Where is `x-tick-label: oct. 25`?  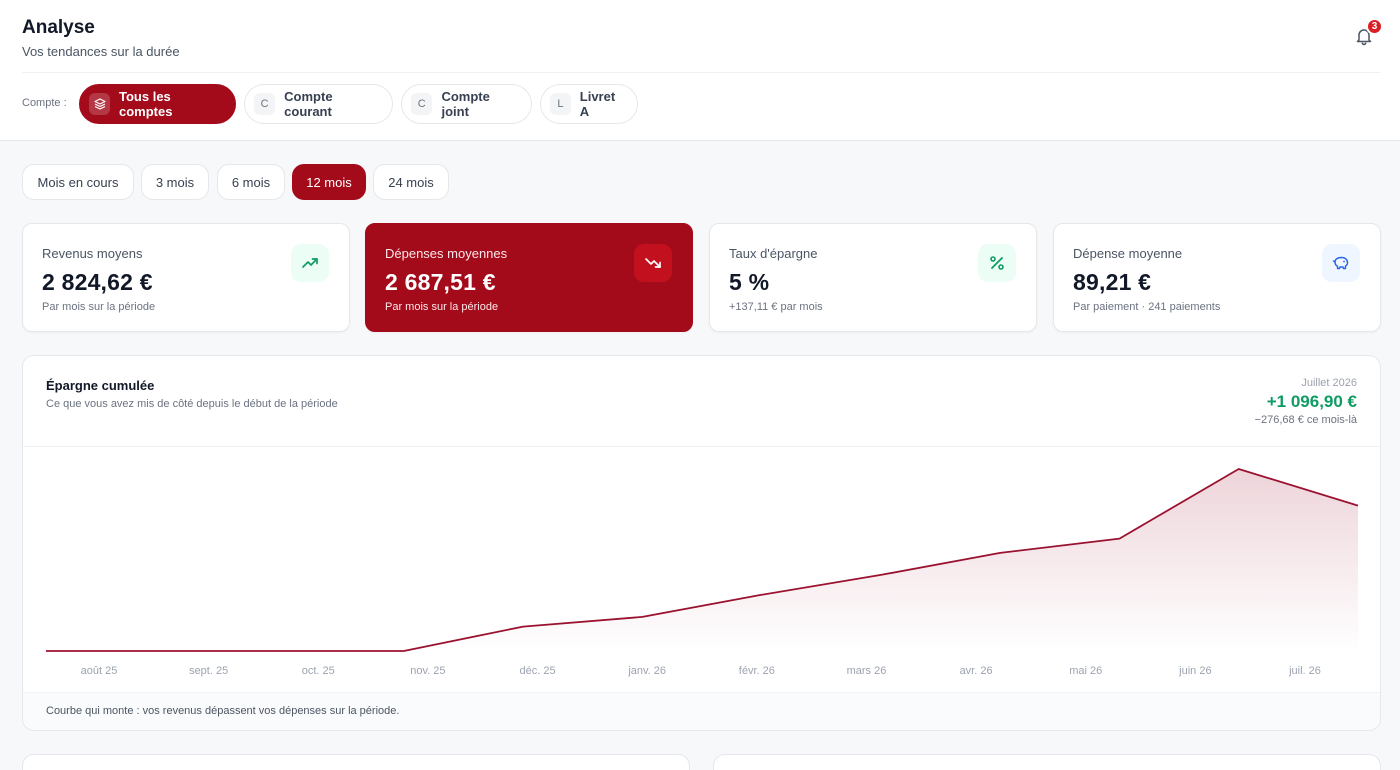 x-tick-label: oct. 25 is located at coordinates (318, 671).